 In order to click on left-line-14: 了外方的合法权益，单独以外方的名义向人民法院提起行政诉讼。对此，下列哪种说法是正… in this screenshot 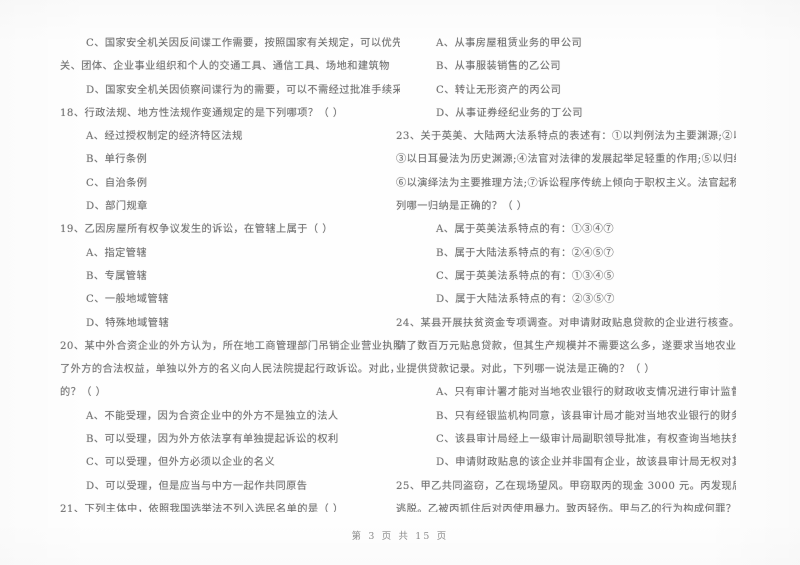, I will do `click(230, 370)`.